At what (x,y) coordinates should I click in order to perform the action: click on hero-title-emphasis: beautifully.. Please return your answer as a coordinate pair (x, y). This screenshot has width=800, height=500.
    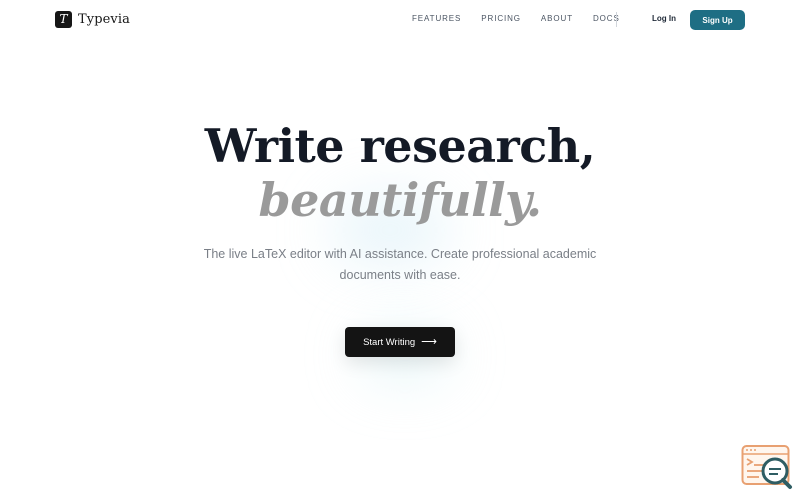
    Looking at the image, I should click on (400, 200).